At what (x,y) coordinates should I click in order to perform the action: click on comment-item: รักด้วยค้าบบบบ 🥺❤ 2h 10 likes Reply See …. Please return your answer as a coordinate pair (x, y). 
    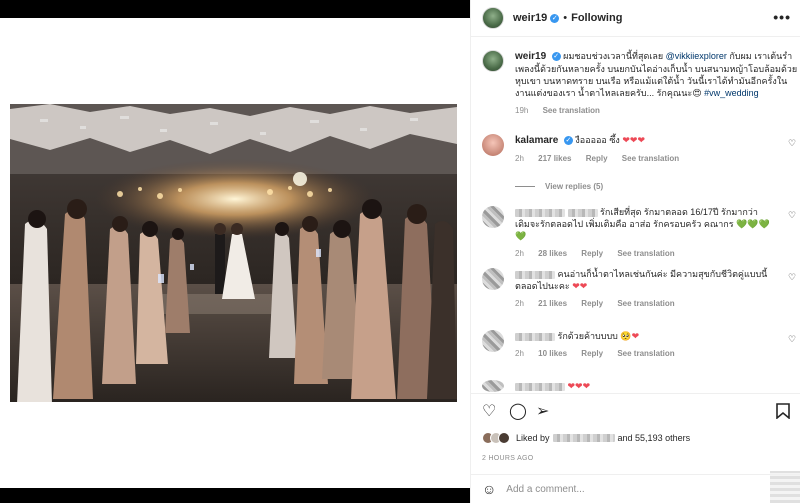
    Looking at the image, I should click on (639, 347).